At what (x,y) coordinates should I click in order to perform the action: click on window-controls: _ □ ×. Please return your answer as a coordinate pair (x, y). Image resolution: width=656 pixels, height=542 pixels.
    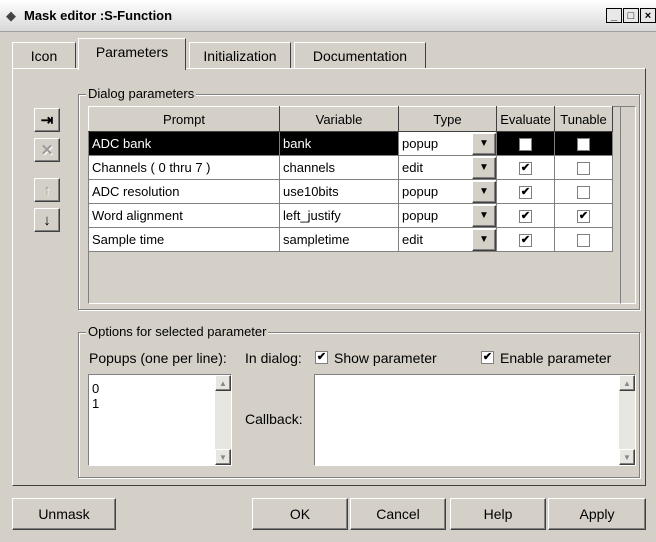
    Looking at the image, I should click on (631, 15).